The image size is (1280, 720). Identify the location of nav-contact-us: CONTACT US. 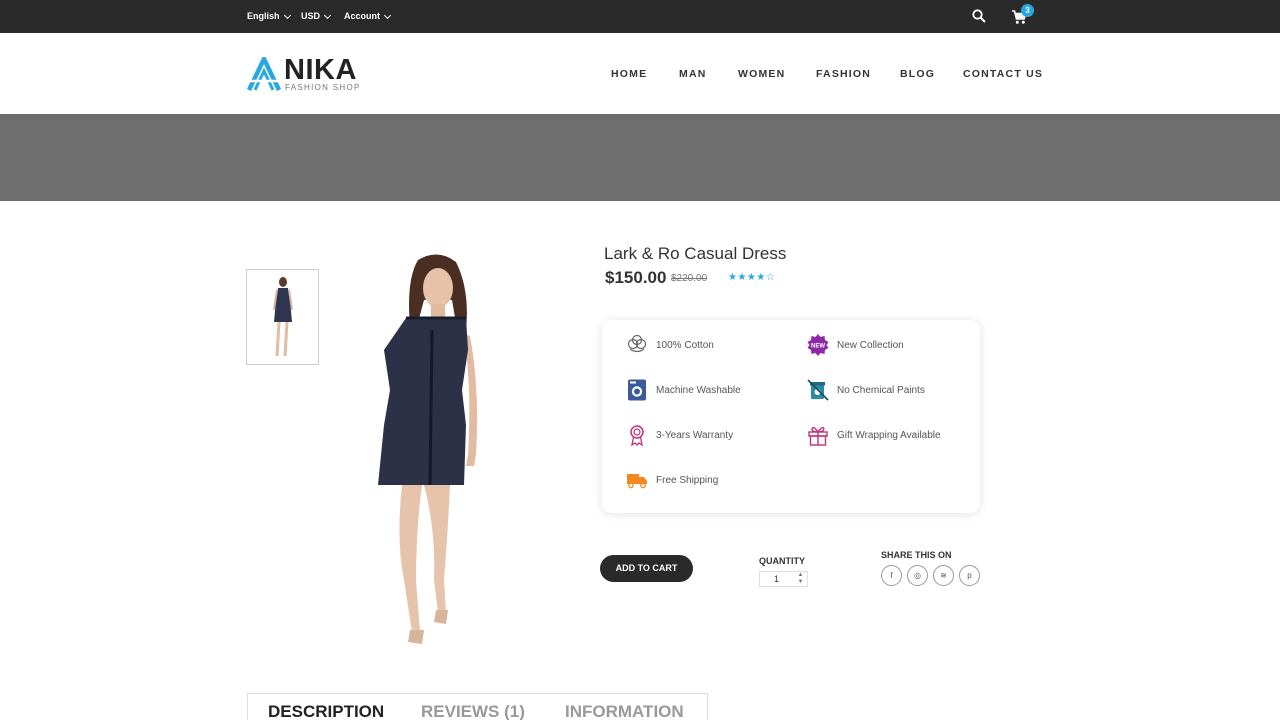
(1003, 74).